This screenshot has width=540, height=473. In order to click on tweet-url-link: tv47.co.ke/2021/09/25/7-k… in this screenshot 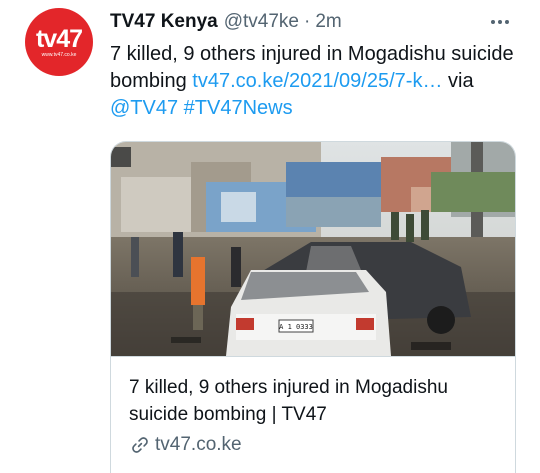, I will do `click(317, 81)`.